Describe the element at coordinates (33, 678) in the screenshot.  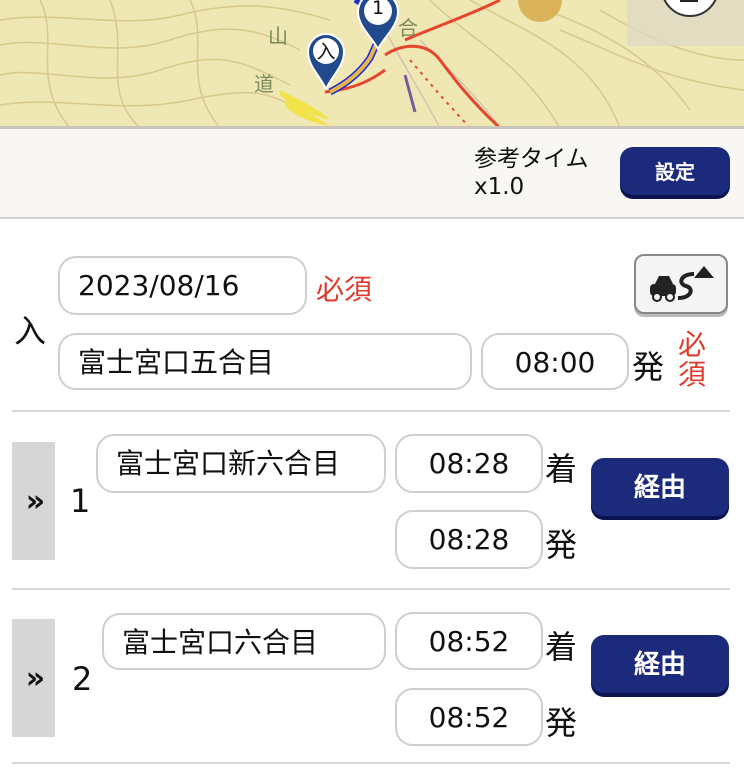
I see `waypoint-2-expander: »` at that location.